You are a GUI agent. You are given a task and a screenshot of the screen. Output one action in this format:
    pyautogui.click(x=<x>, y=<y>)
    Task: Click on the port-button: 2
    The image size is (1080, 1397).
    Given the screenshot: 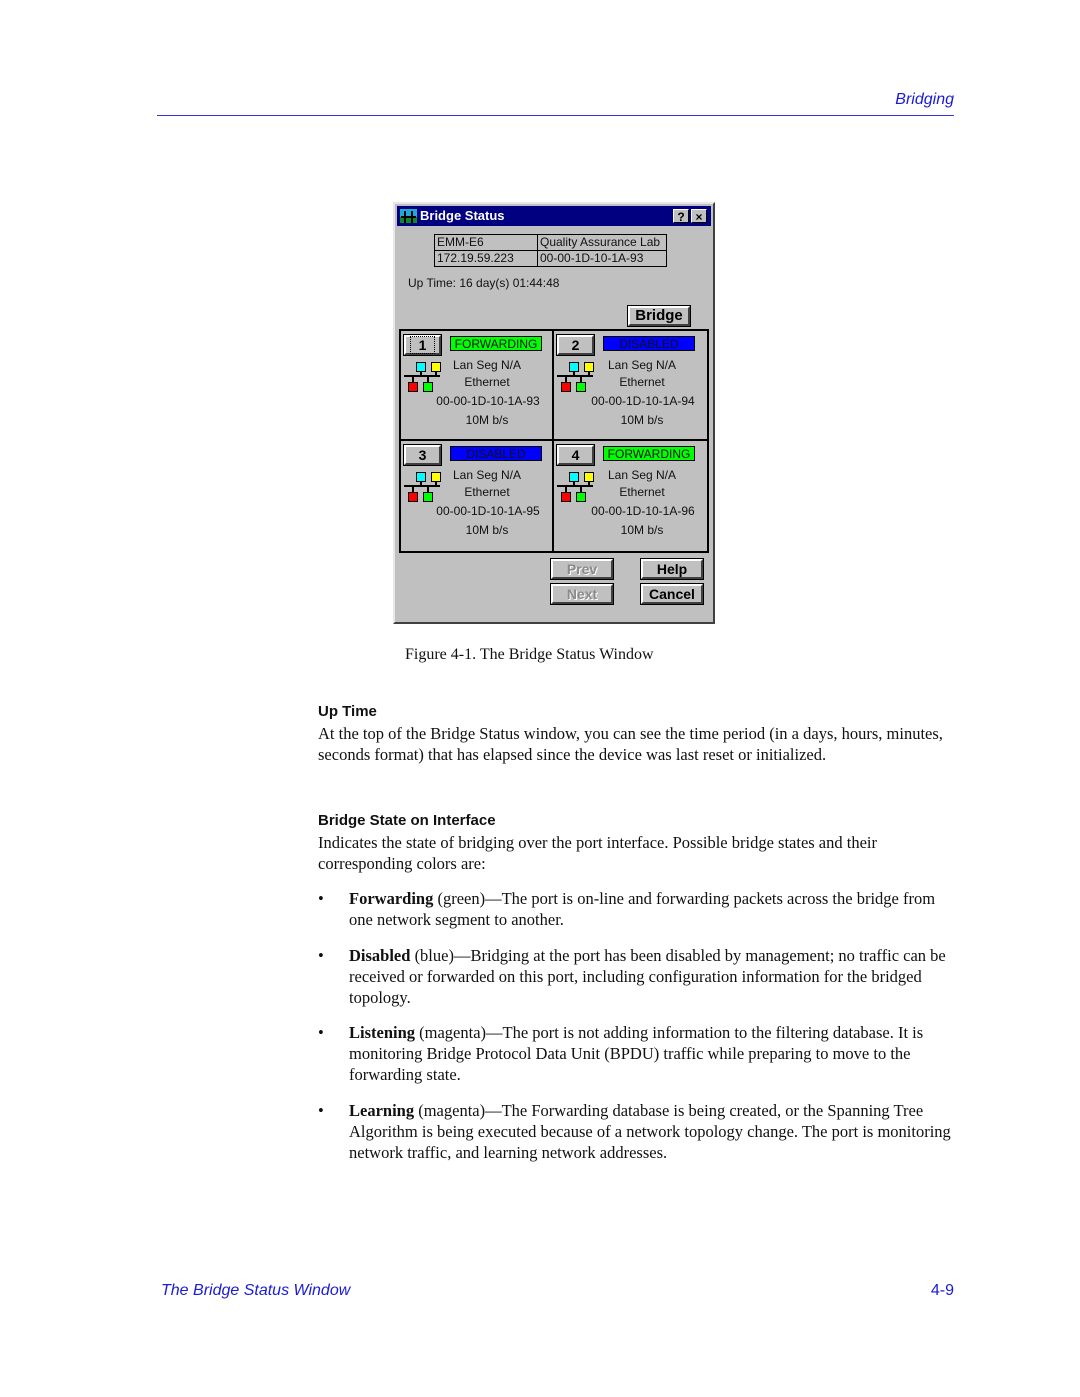 What is the action you would take?
    pyautogui.click(x=575, y=345)
    